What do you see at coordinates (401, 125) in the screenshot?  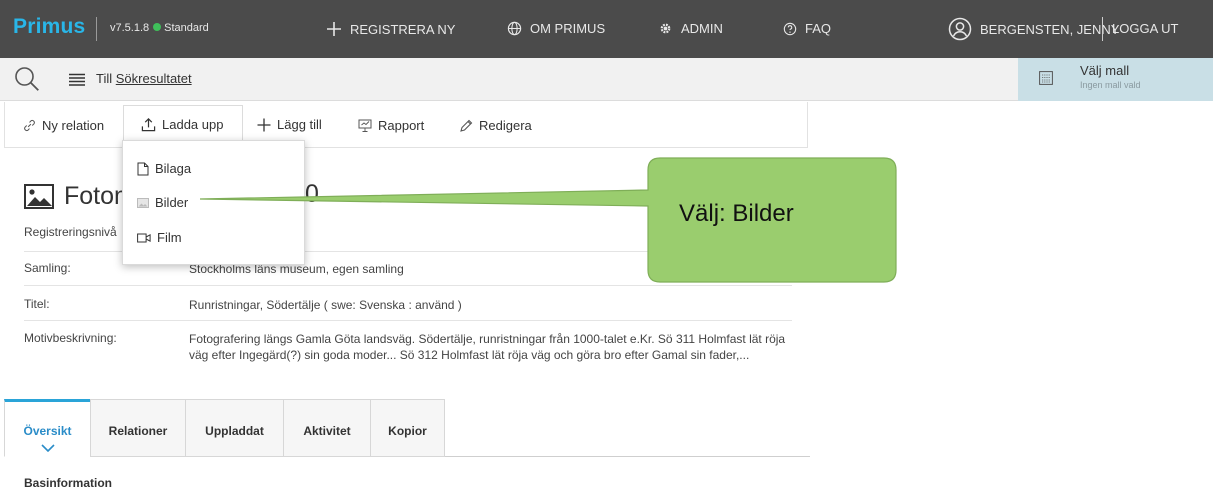 I see `report-label: Rapport` at bounding box center [401, 125].